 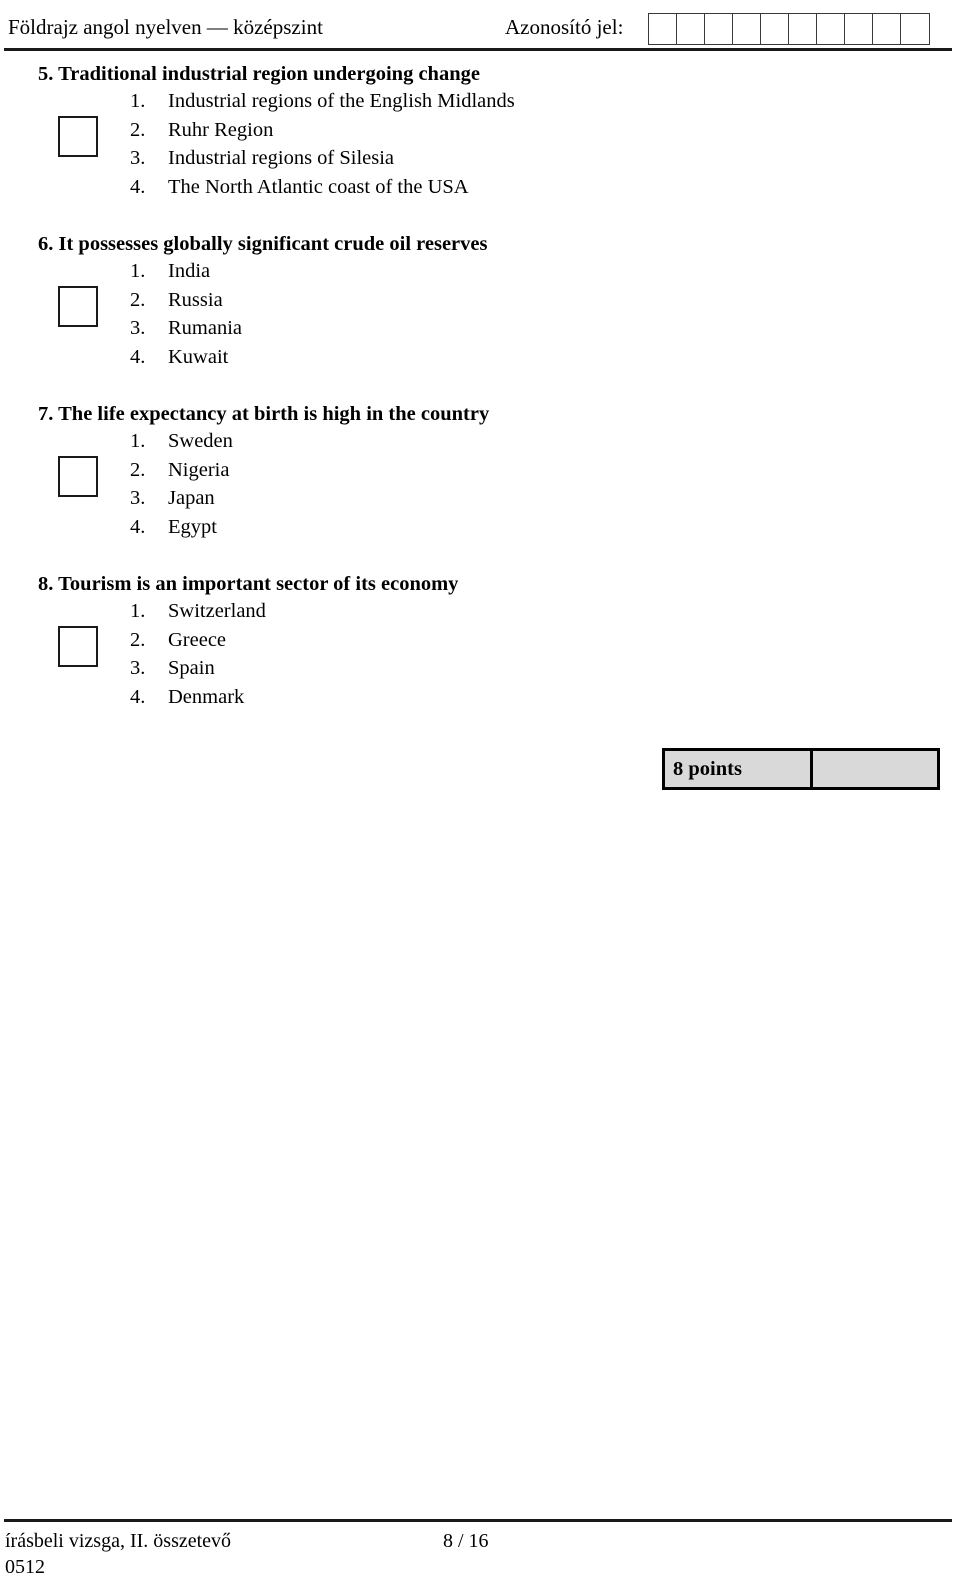 What do you see at coordinates (205, 328) in the screenshot?
I see `option-label: Rumania` at bounding box center [205, 328].